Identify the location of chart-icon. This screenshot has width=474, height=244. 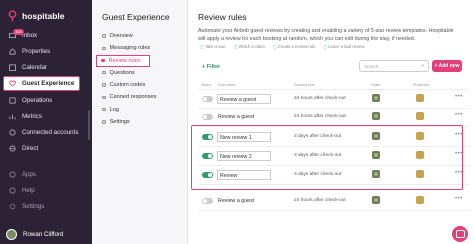
(12, 116).